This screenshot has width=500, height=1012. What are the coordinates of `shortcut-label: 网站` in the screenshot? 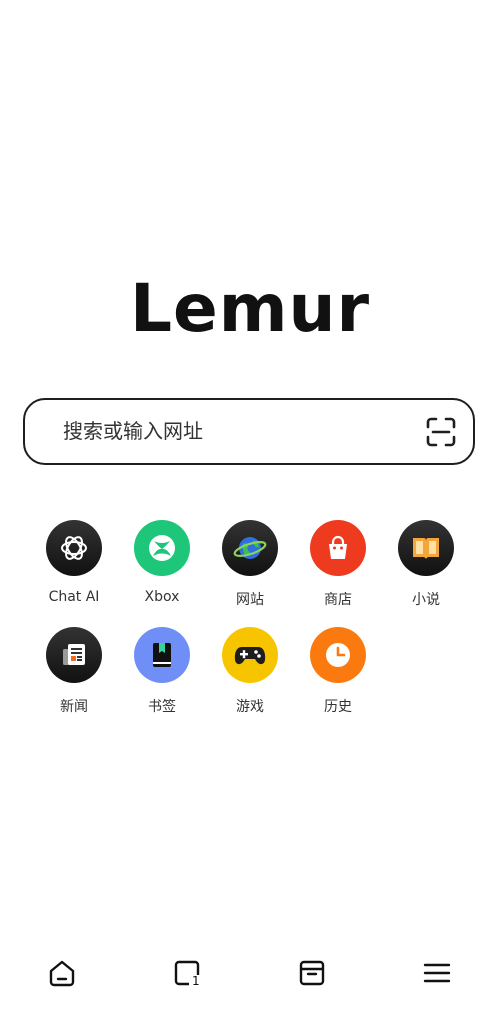 It's located at (250, 600).